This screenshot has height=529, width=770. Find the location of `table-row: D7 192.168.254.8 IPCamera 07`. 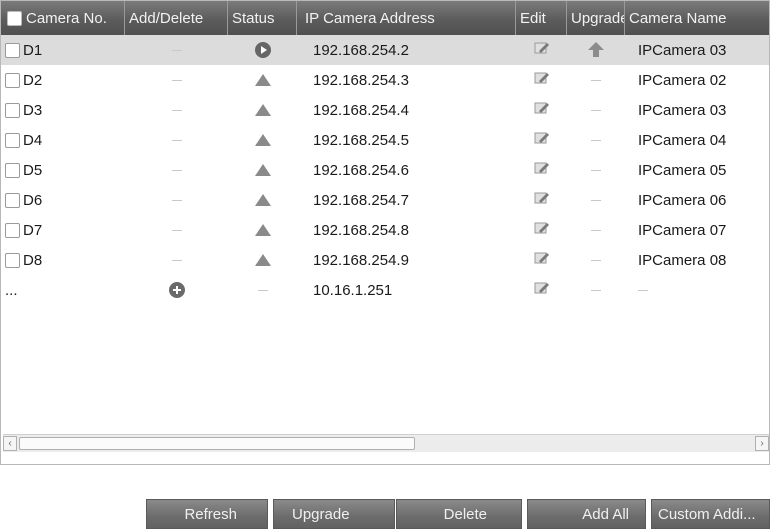

table-row: D7 192.168.254.8 IPCamera 07 is located at coordinates (385, 230).